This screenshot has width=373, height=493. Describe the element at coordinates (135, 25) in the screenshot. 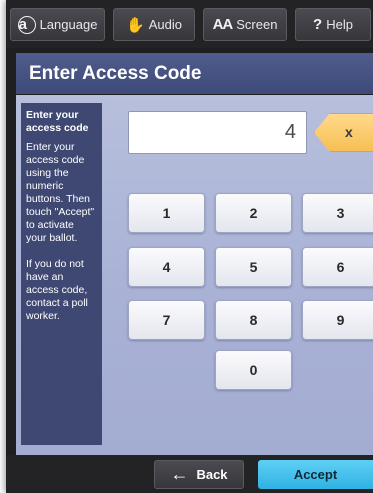

I see `audio-hand-icon: ✋` at that location.